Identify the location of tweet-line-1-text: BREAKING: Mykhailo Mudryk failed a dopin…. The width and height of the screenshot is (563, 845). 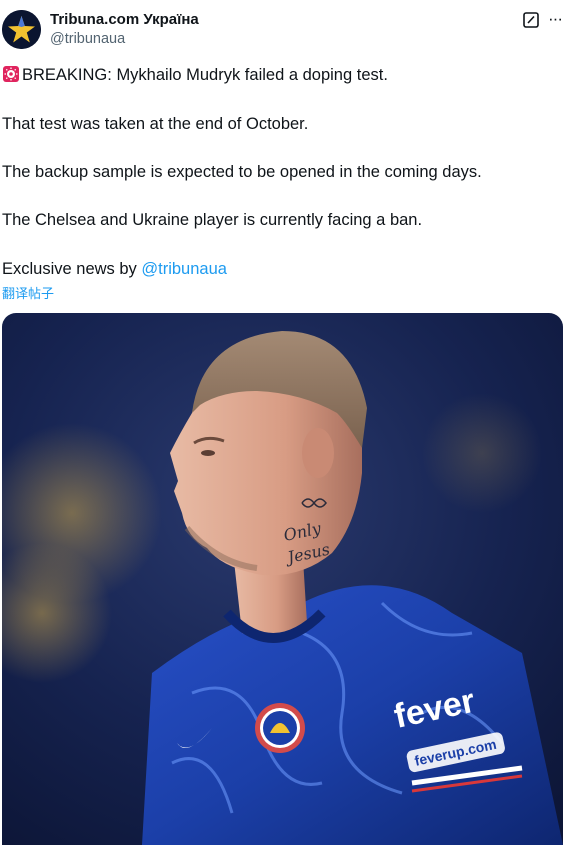
(205, 75).